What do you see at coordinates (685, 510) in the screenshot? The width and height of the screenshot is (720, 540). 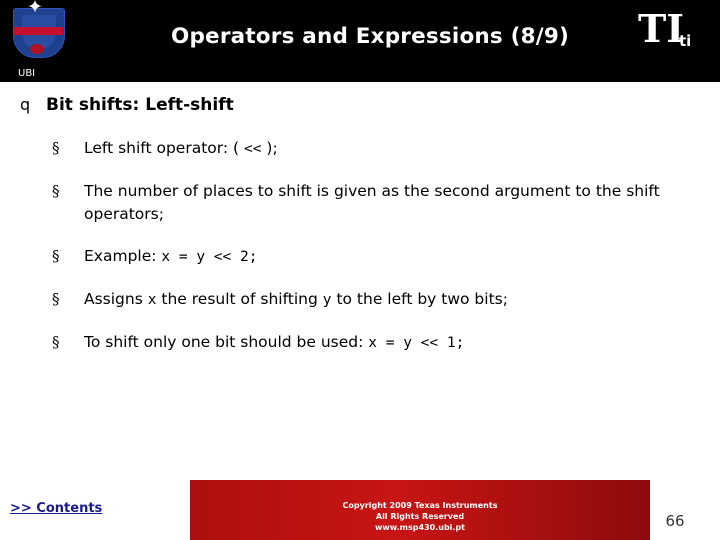 I see `footer-right-panel` at bounding box center [685, 510].